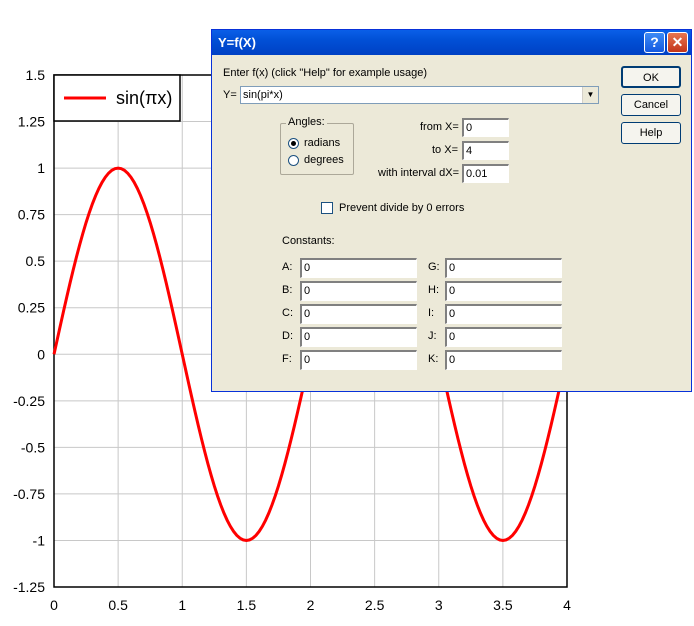 This screenshot has height=626, width=694. What do you see at coordinates (237, 42) in the screenshot?
I see `dialog-title: Y=f(X)` at bounding box center [237, 42].